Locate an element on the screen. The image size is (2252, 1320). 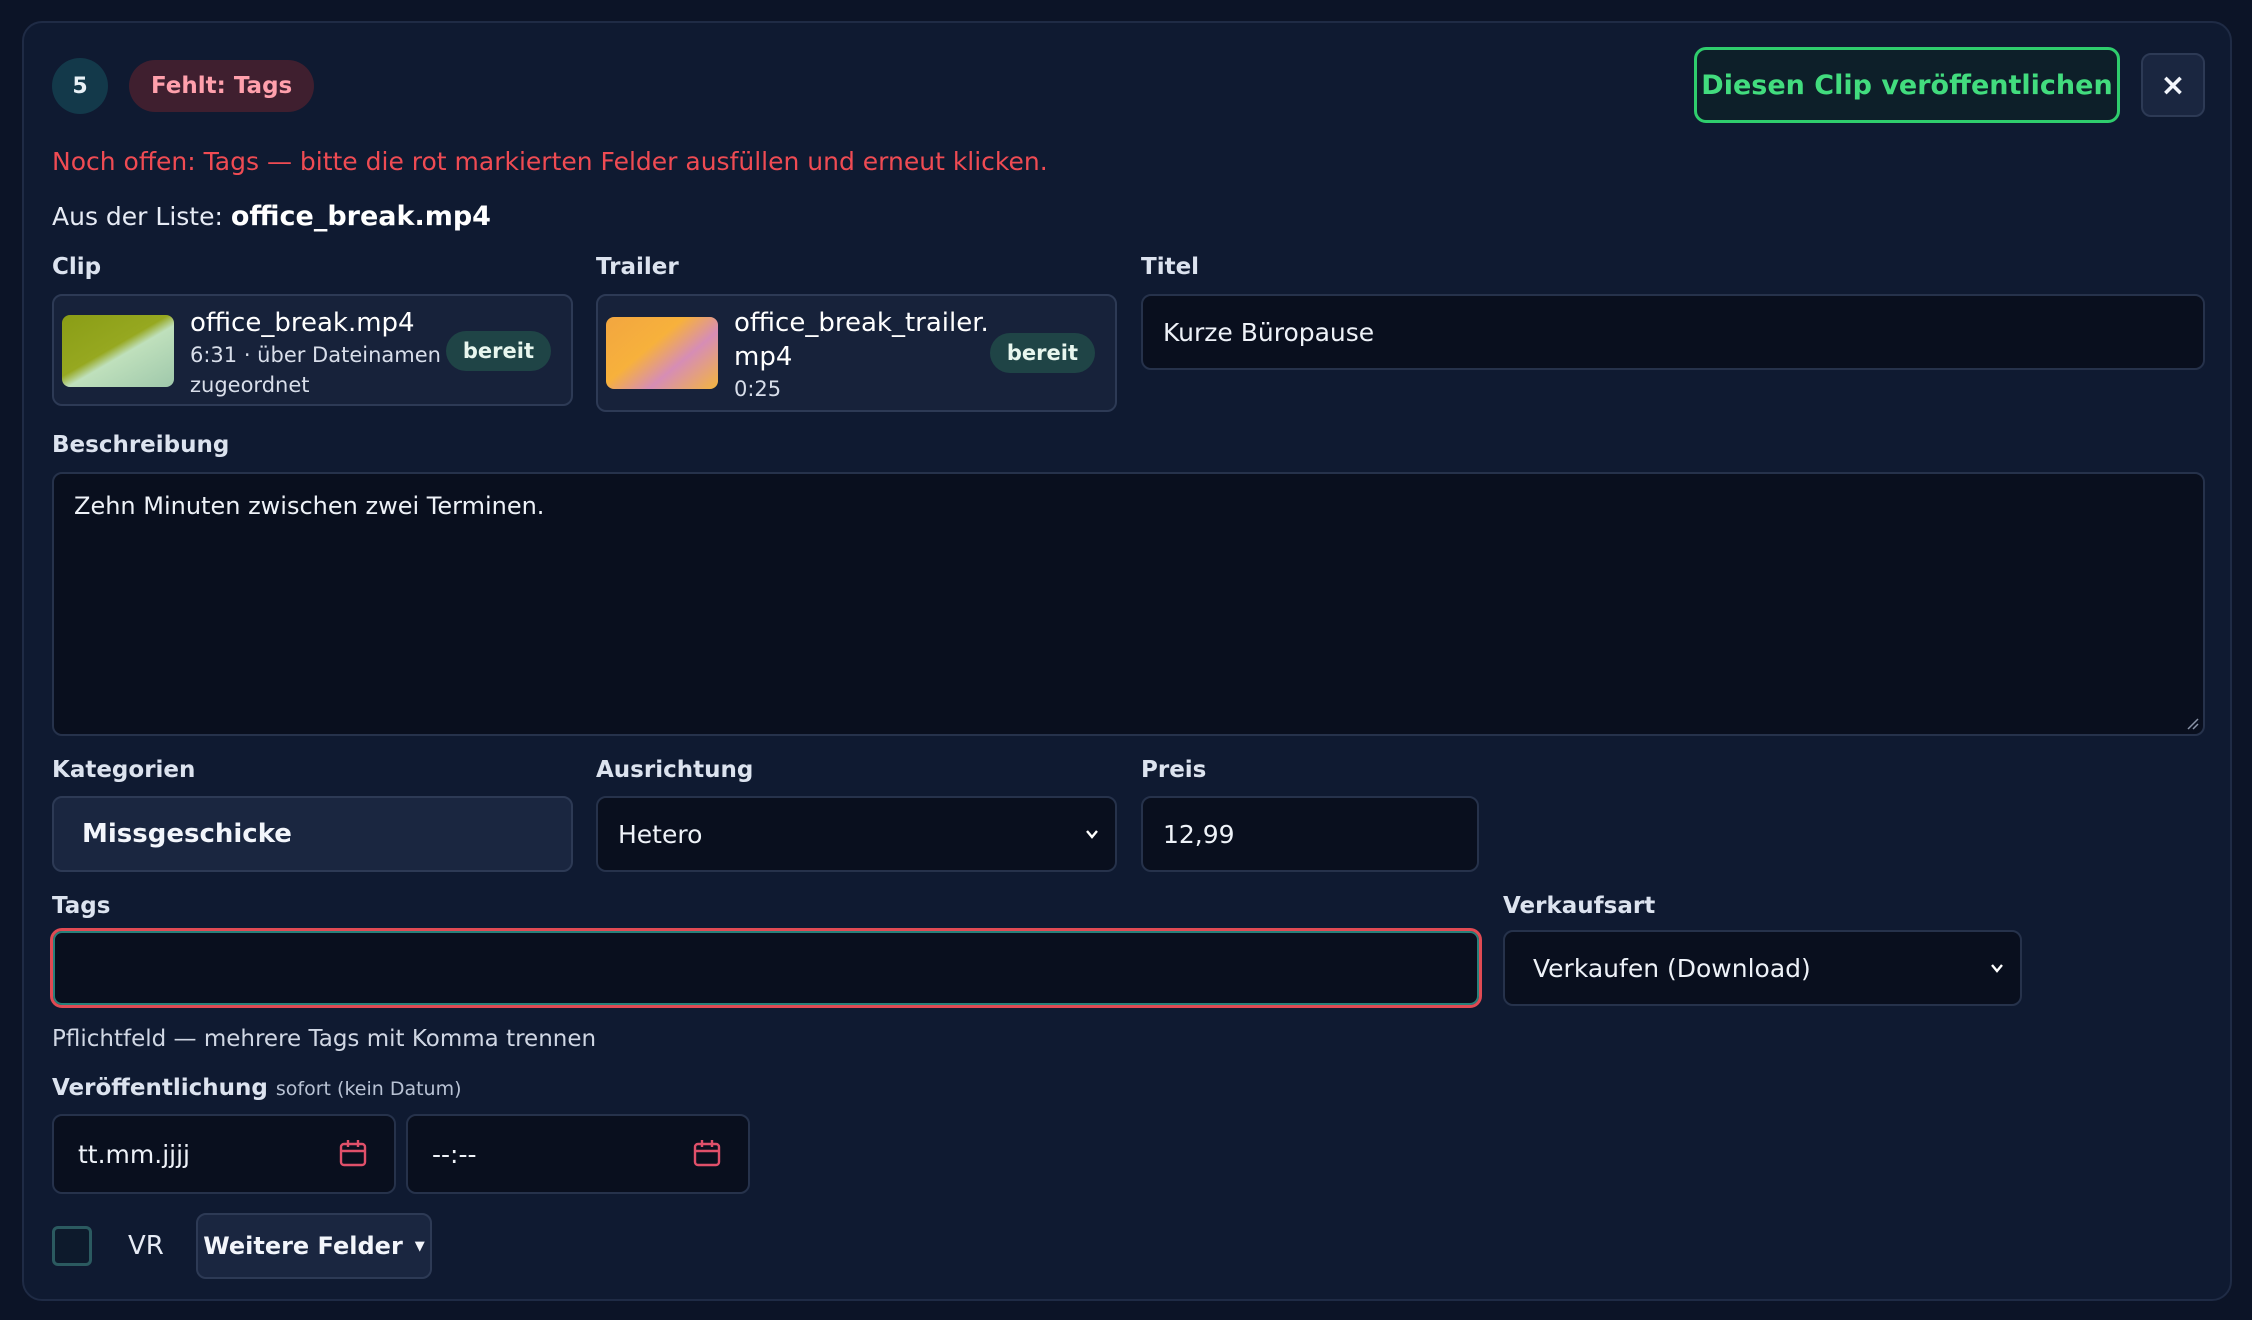
clip-status-badge: bereit is located at coordinates (498, 351).